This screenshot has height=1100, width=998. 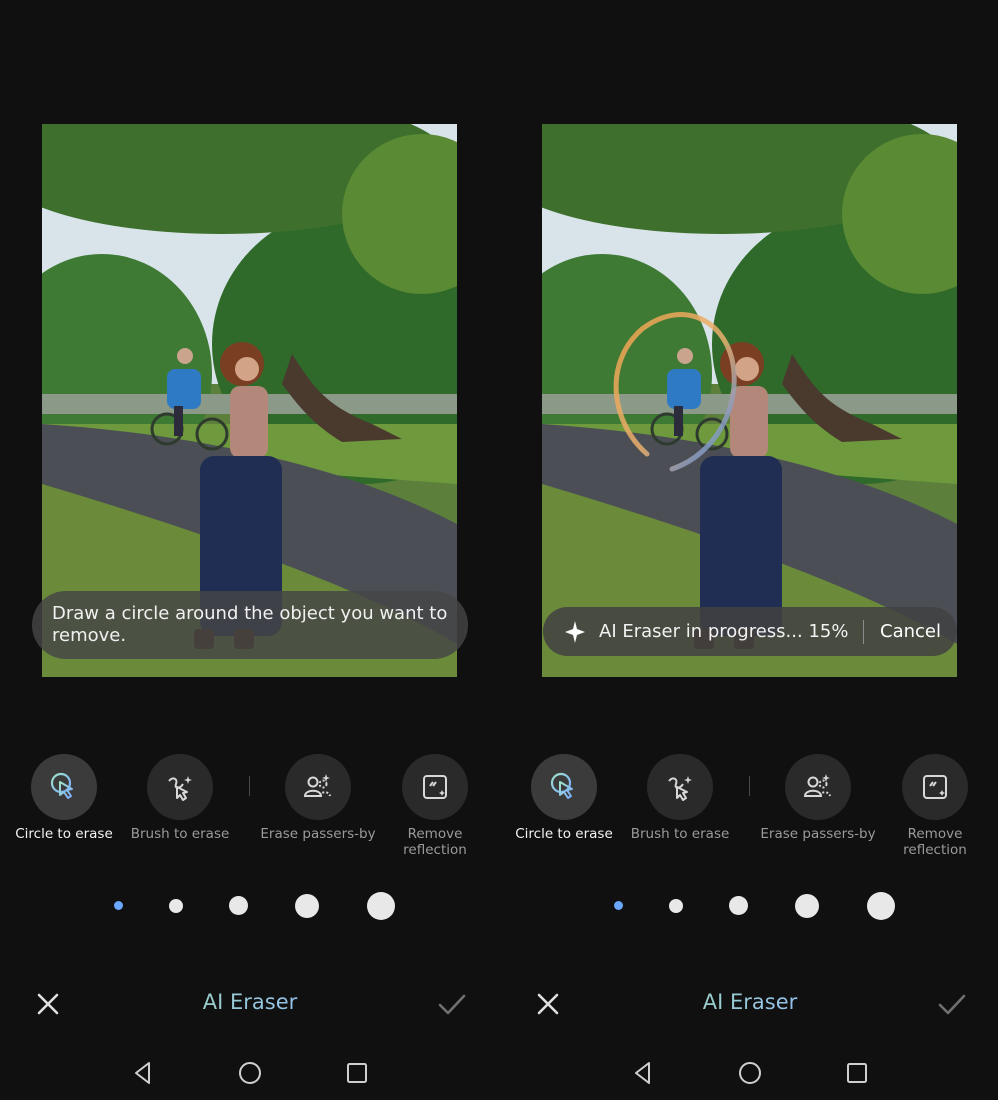 I want to click on cancel-button: Cancel, so click(x=910, y=631).